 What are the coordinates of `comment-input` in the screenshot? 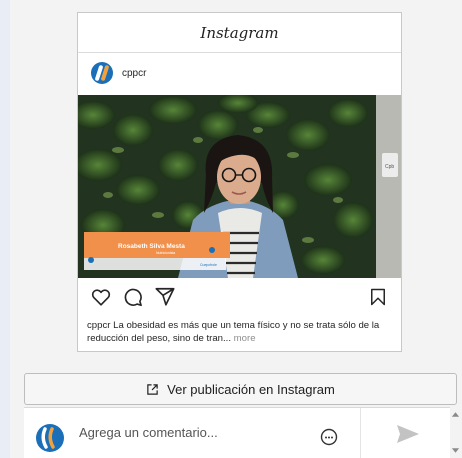 It's located at (179, 432).